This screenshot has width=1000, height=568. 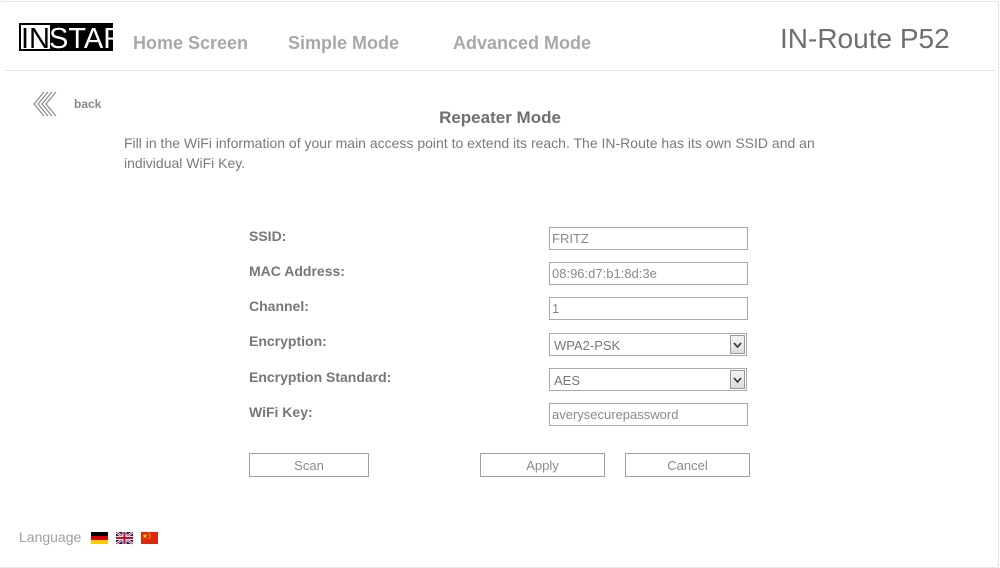 I want to click on encryption-standard-label: Encryption Standard:, so click(x=320, y=377).